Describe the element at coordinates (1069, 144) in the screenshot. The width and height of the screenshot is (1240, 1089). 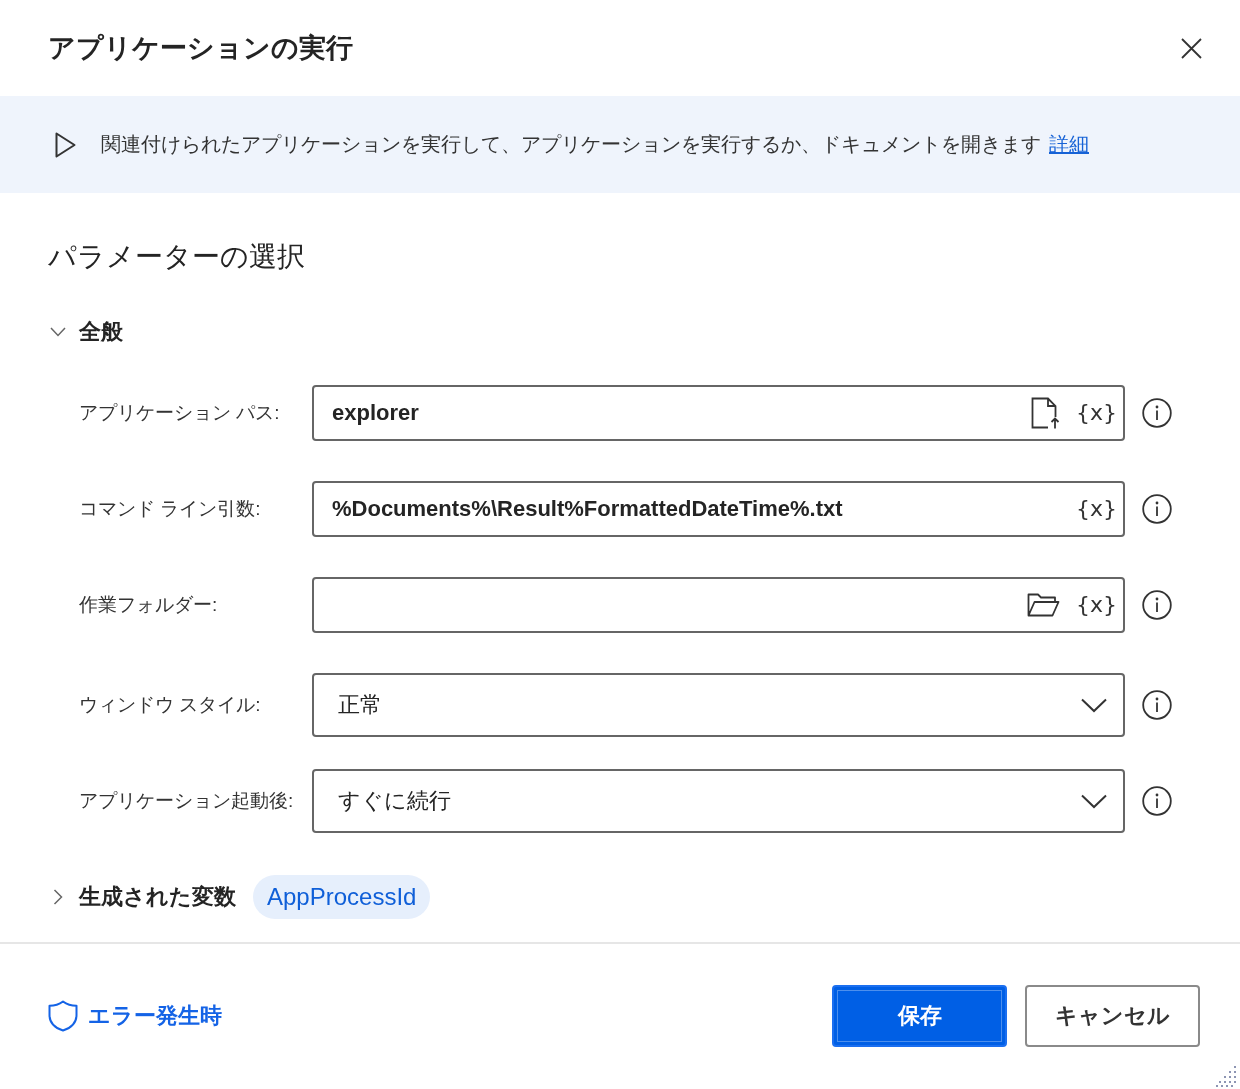
I see `details-link: 詳細` at that location.